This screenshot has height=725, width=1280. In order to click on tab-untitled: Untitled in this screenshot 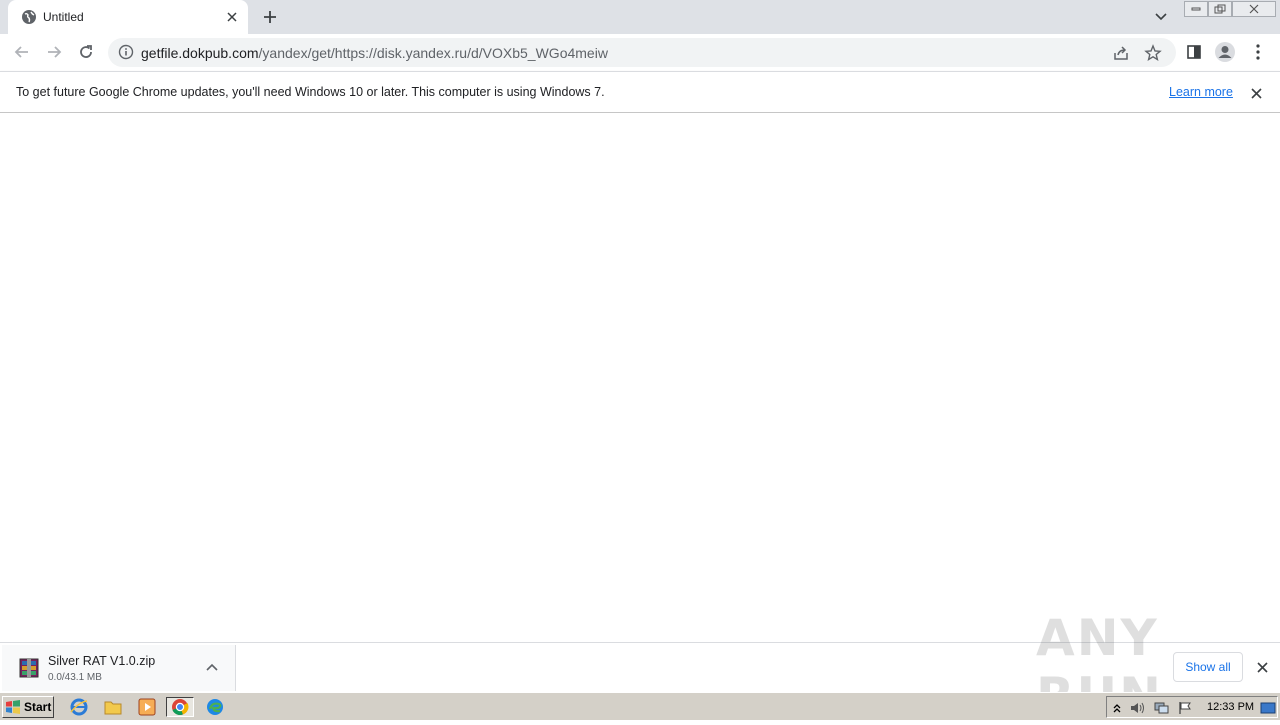, I will do `click(128, 17)`.